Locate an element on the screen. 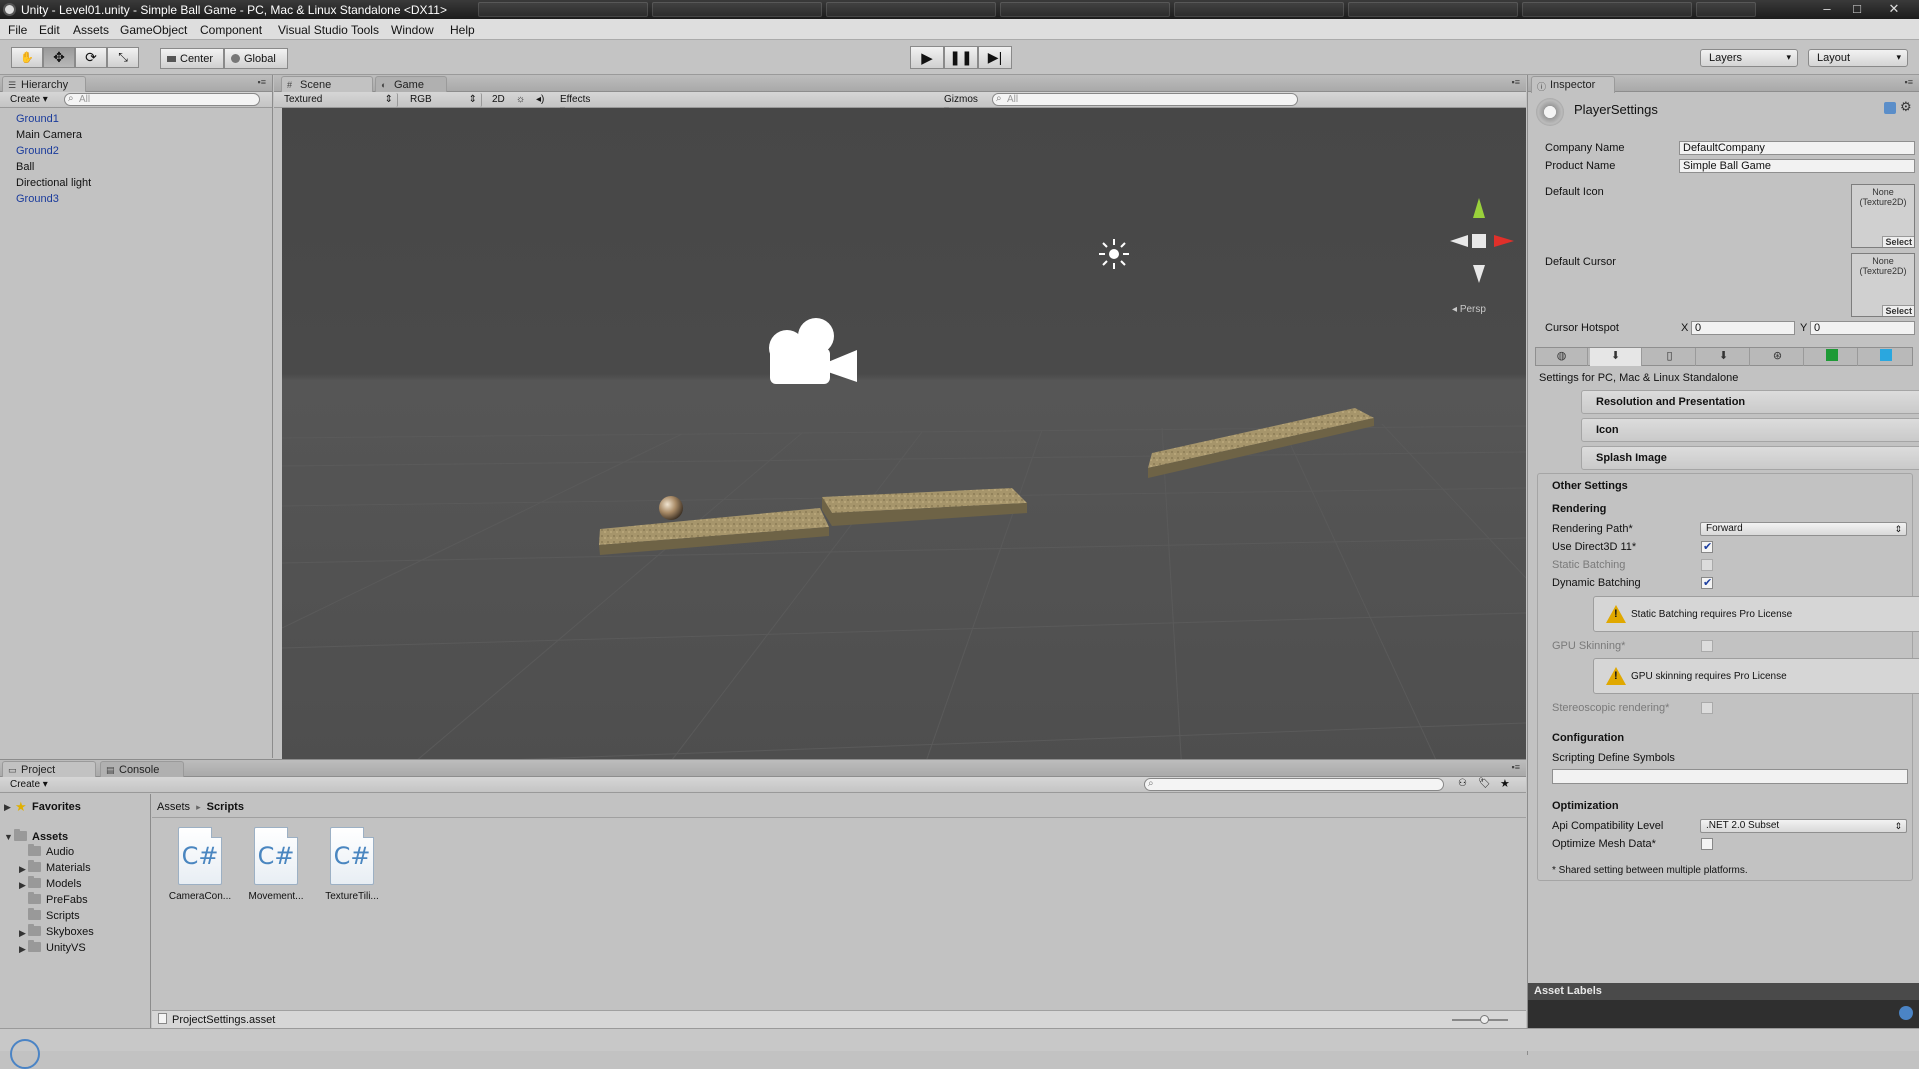  slider-thumb is located at coordinates (1484, 1019).